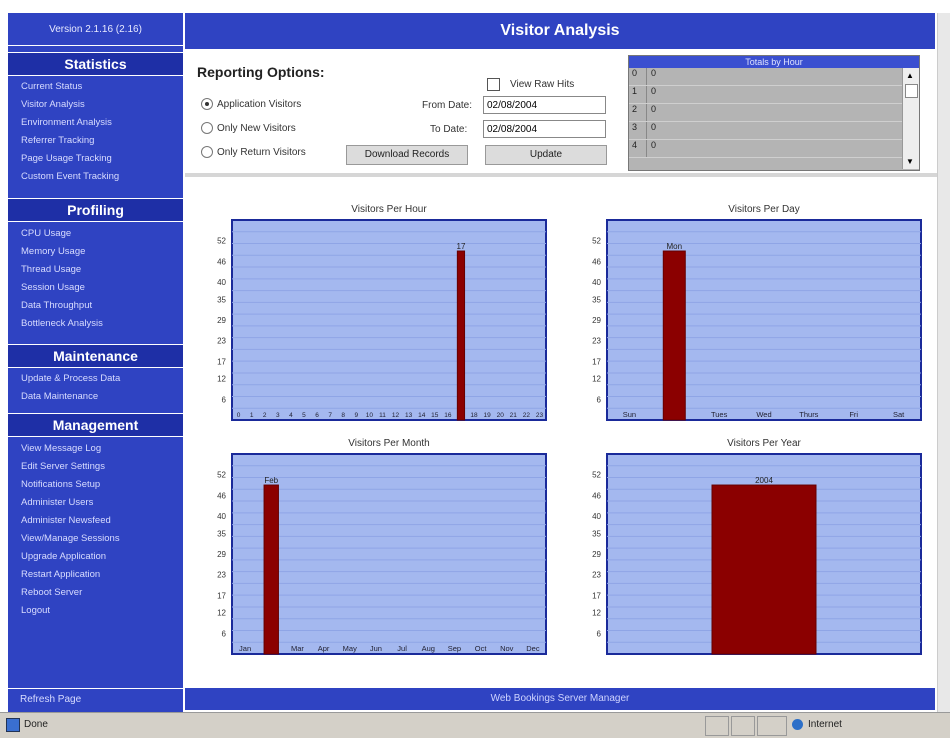  I want to click on sidebar-item: View Message Log, so click(95, 449).